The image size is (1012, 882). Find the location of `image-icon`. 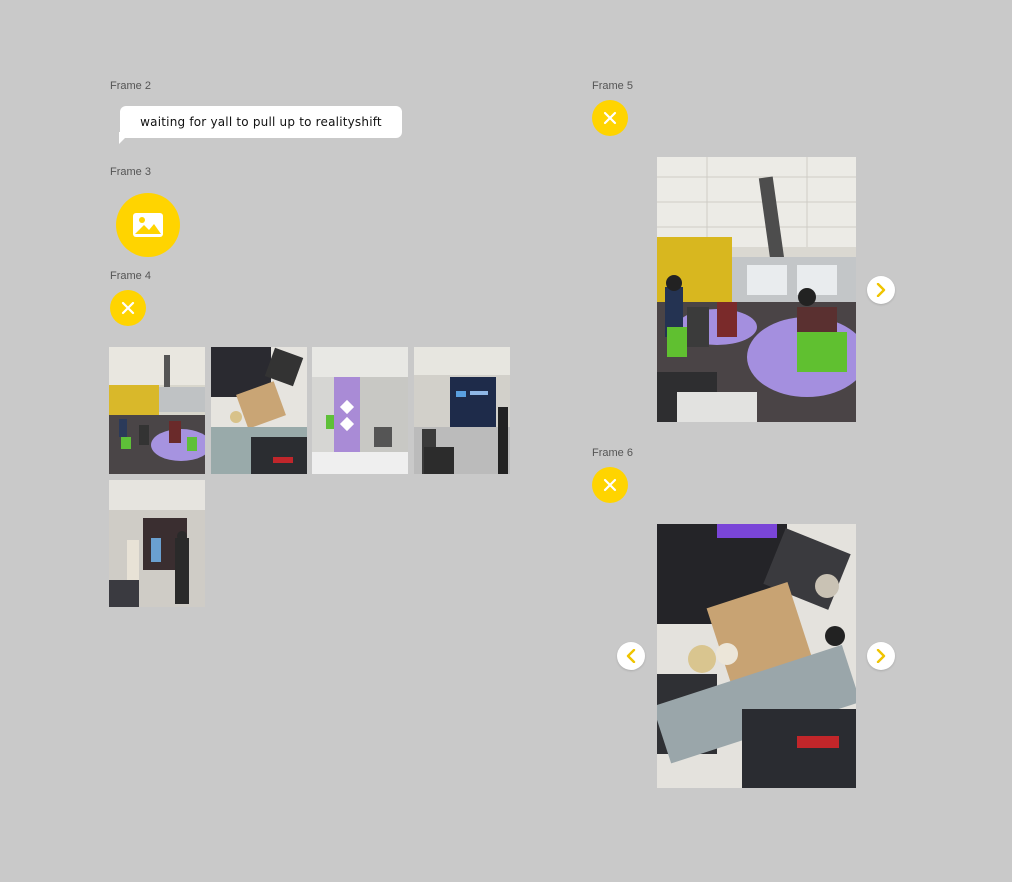

image-icon is located at coordinates (148, 225).